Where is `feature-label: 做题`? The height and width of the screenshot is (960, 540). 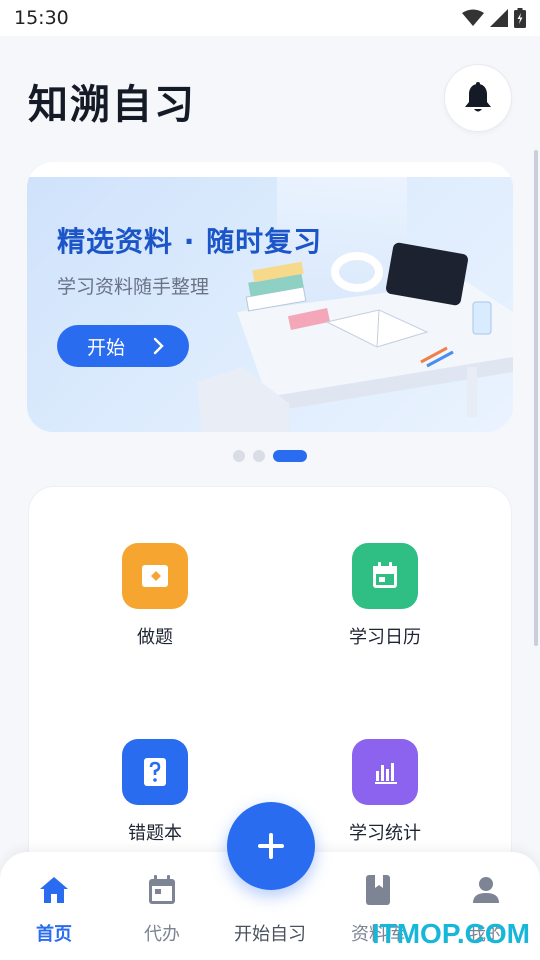
feature-label: 做题 is located at coordinates (155, 637).